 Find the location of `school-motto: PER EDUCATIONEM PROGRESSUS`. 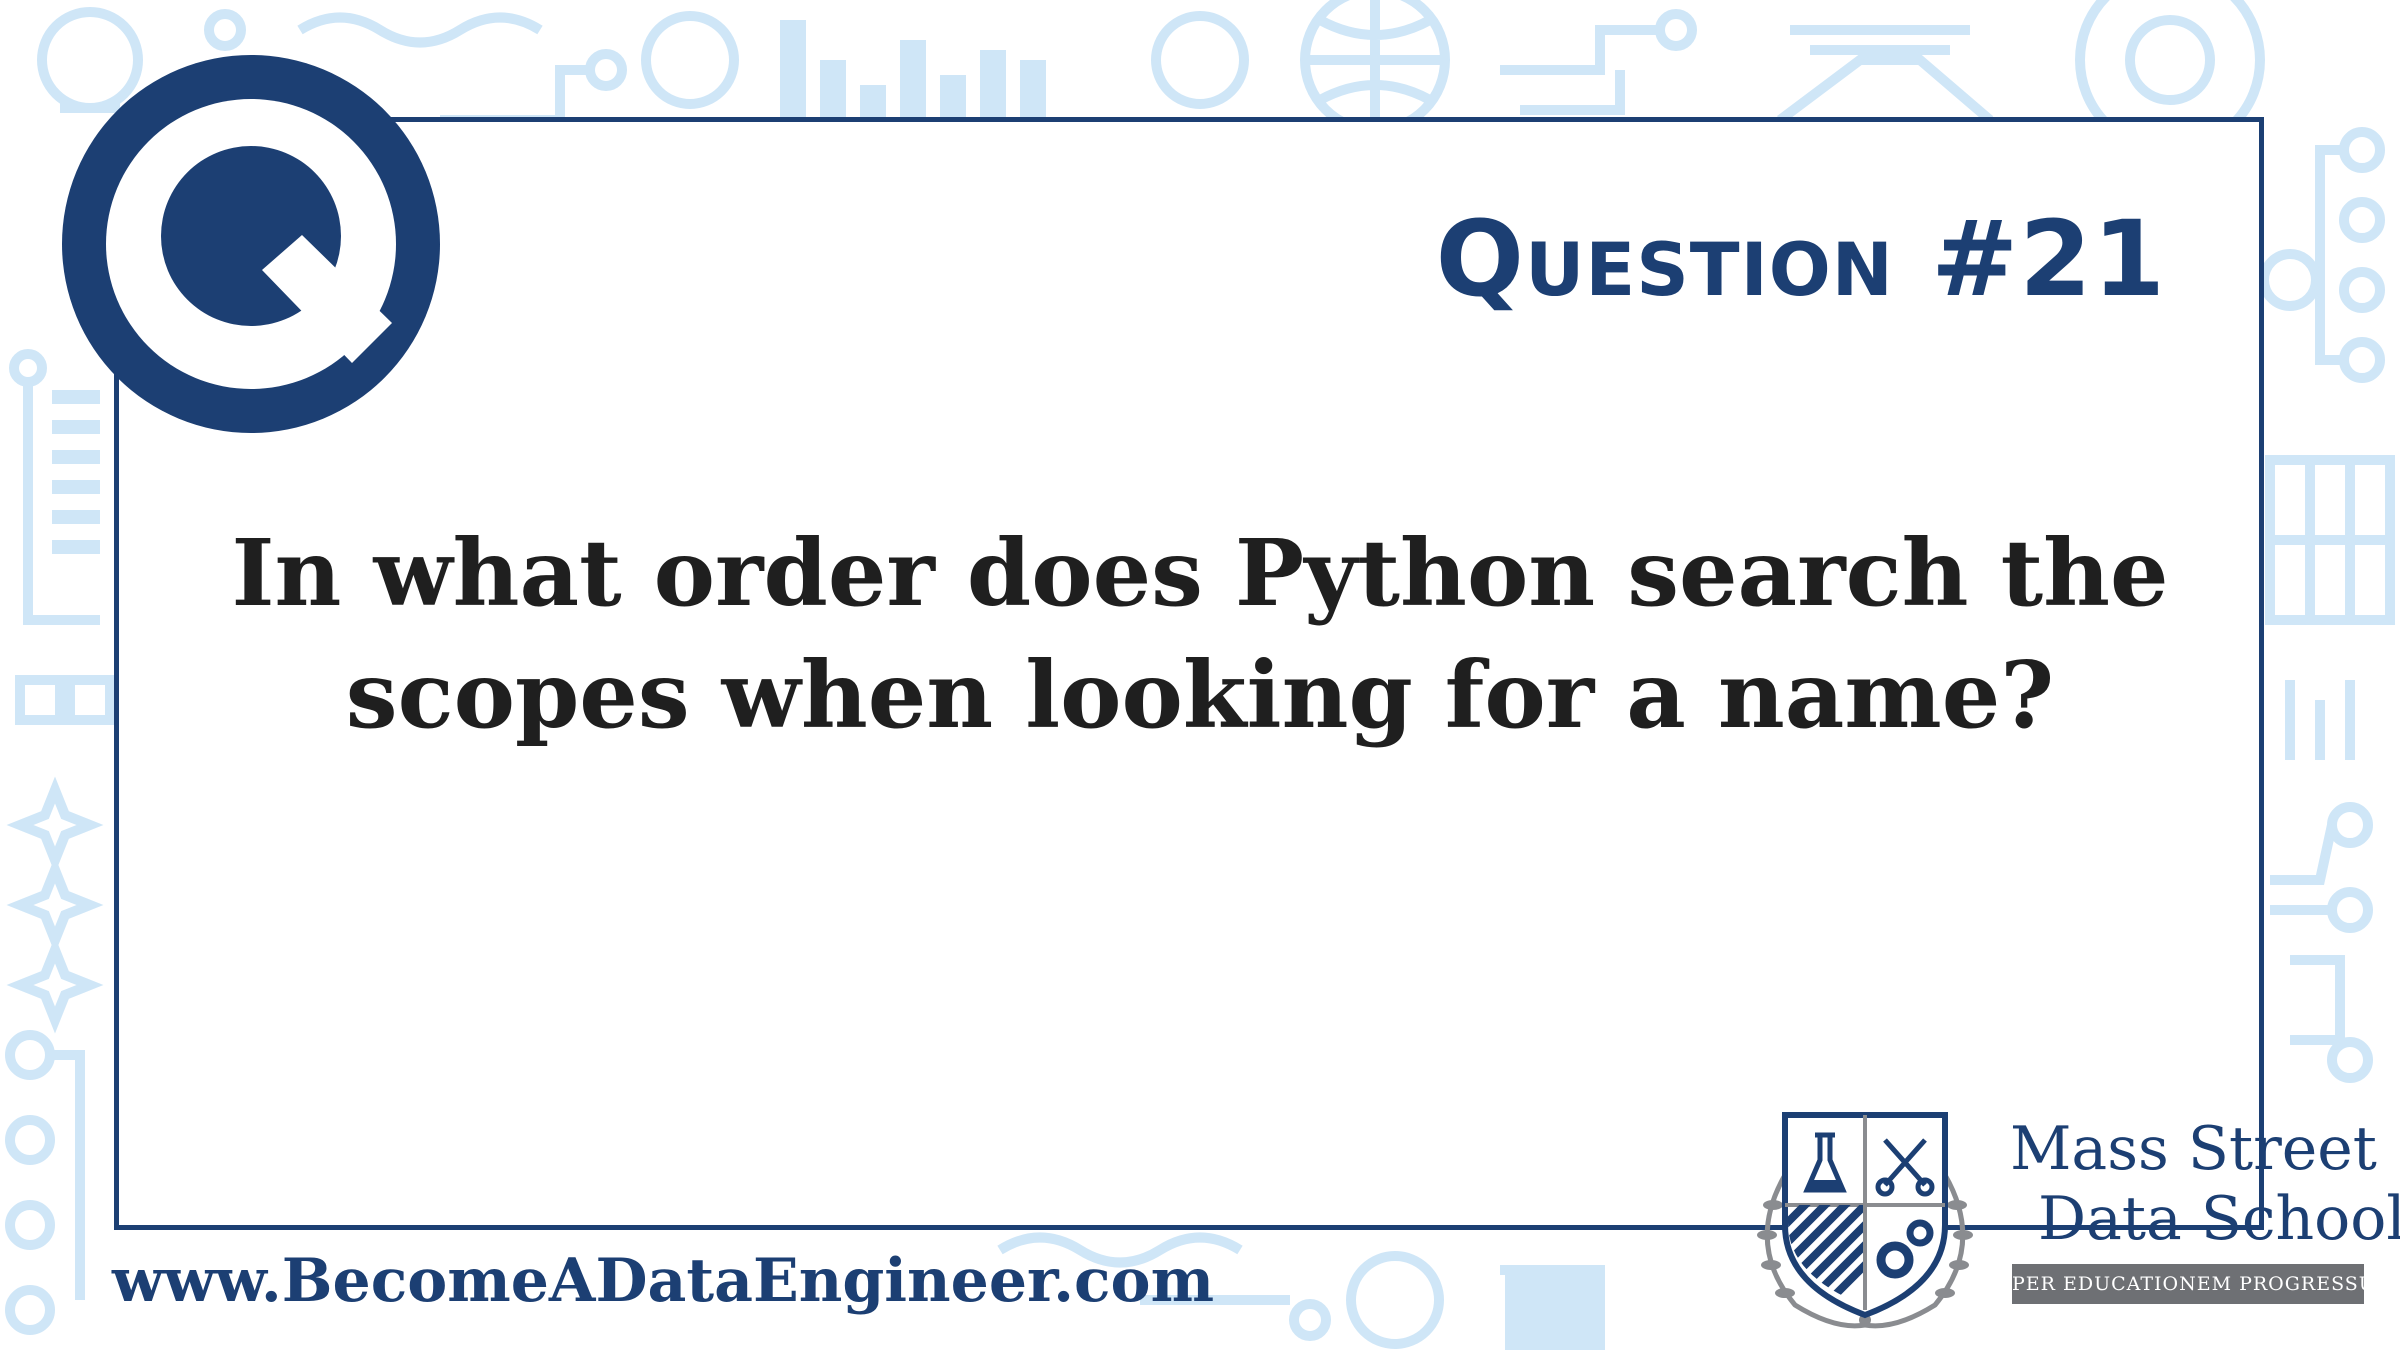

school-motto: PER EDUCATIONEM PROGRESSUS is located at coordinates (2200, 1284).